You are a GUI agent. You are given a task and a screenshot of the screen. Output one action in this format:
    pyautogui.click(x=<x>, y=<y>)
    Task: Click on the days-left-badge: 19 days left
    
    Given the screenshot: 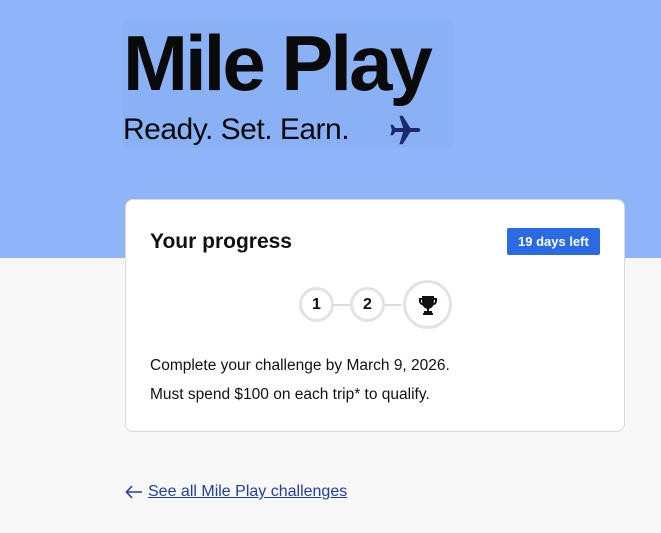 What is the action you would take?
    pyautogui.click(x=553, y=241)
    